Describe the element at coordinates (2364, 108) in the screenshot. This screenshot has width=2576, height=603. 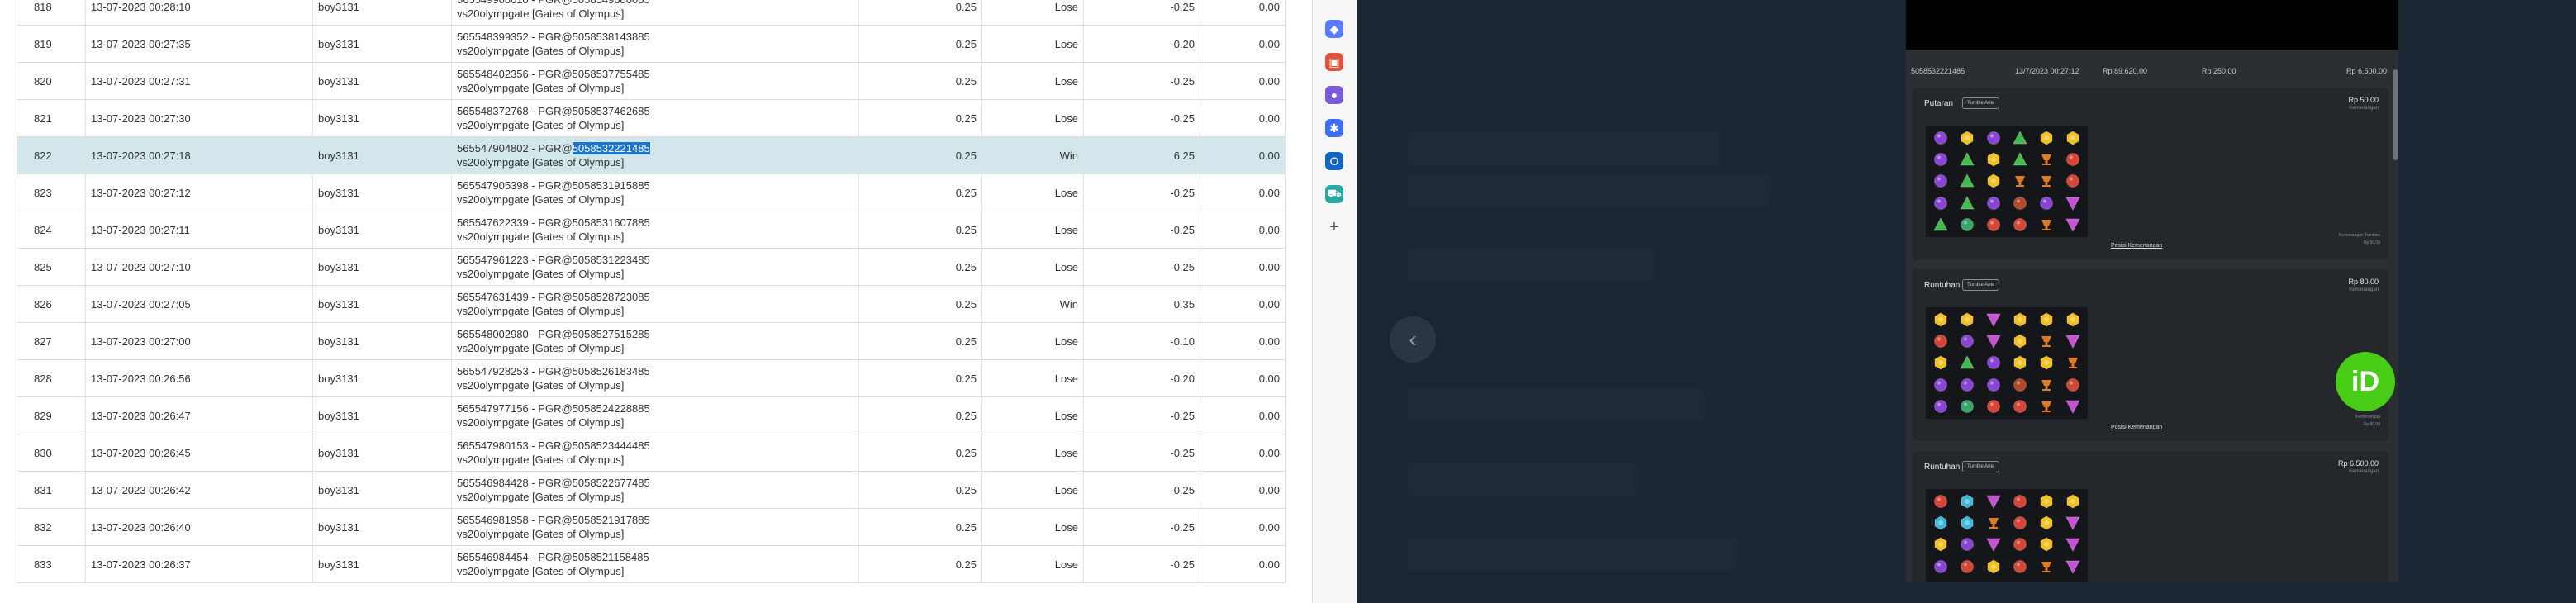
I see `card-win-label: Kemenangan` at that location.